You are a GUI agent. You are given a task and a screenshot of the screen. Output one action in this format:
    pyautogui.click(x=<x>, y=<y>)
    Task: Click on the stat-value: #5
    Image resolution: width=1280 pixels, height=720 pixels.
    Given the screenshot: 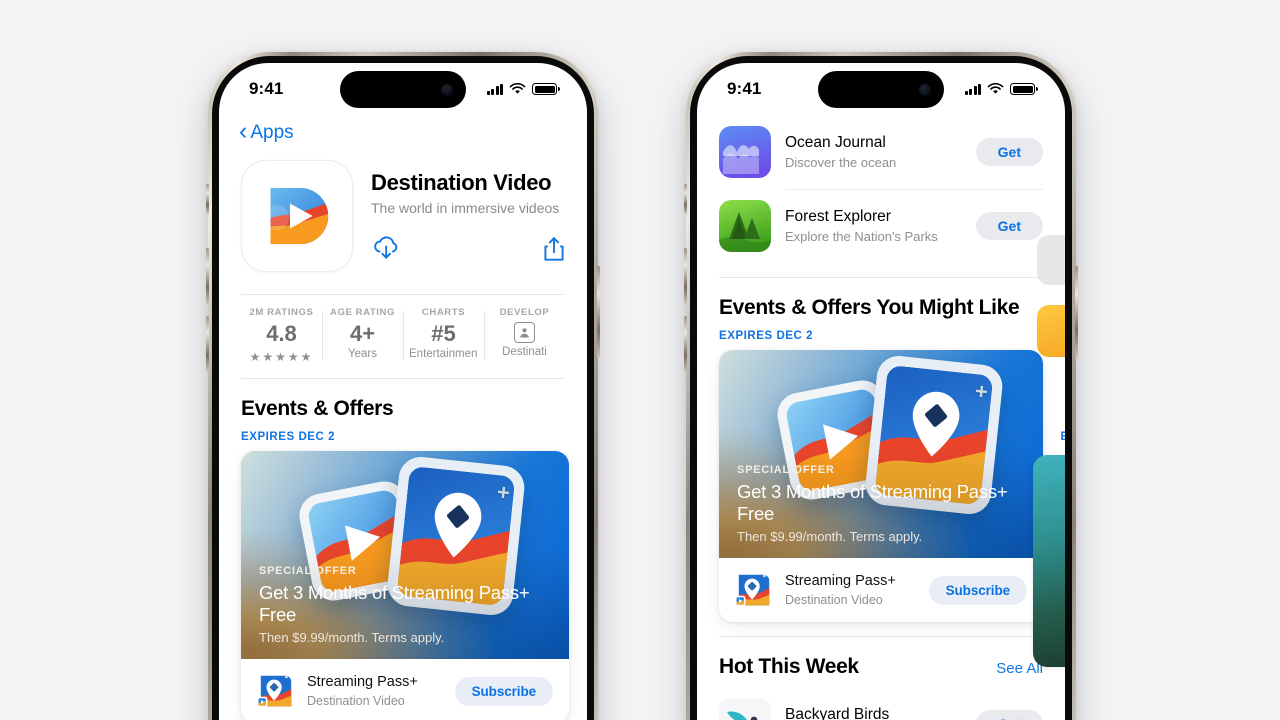 What is the action you would take?
    pyautogui.click(x=443, y=333)
    